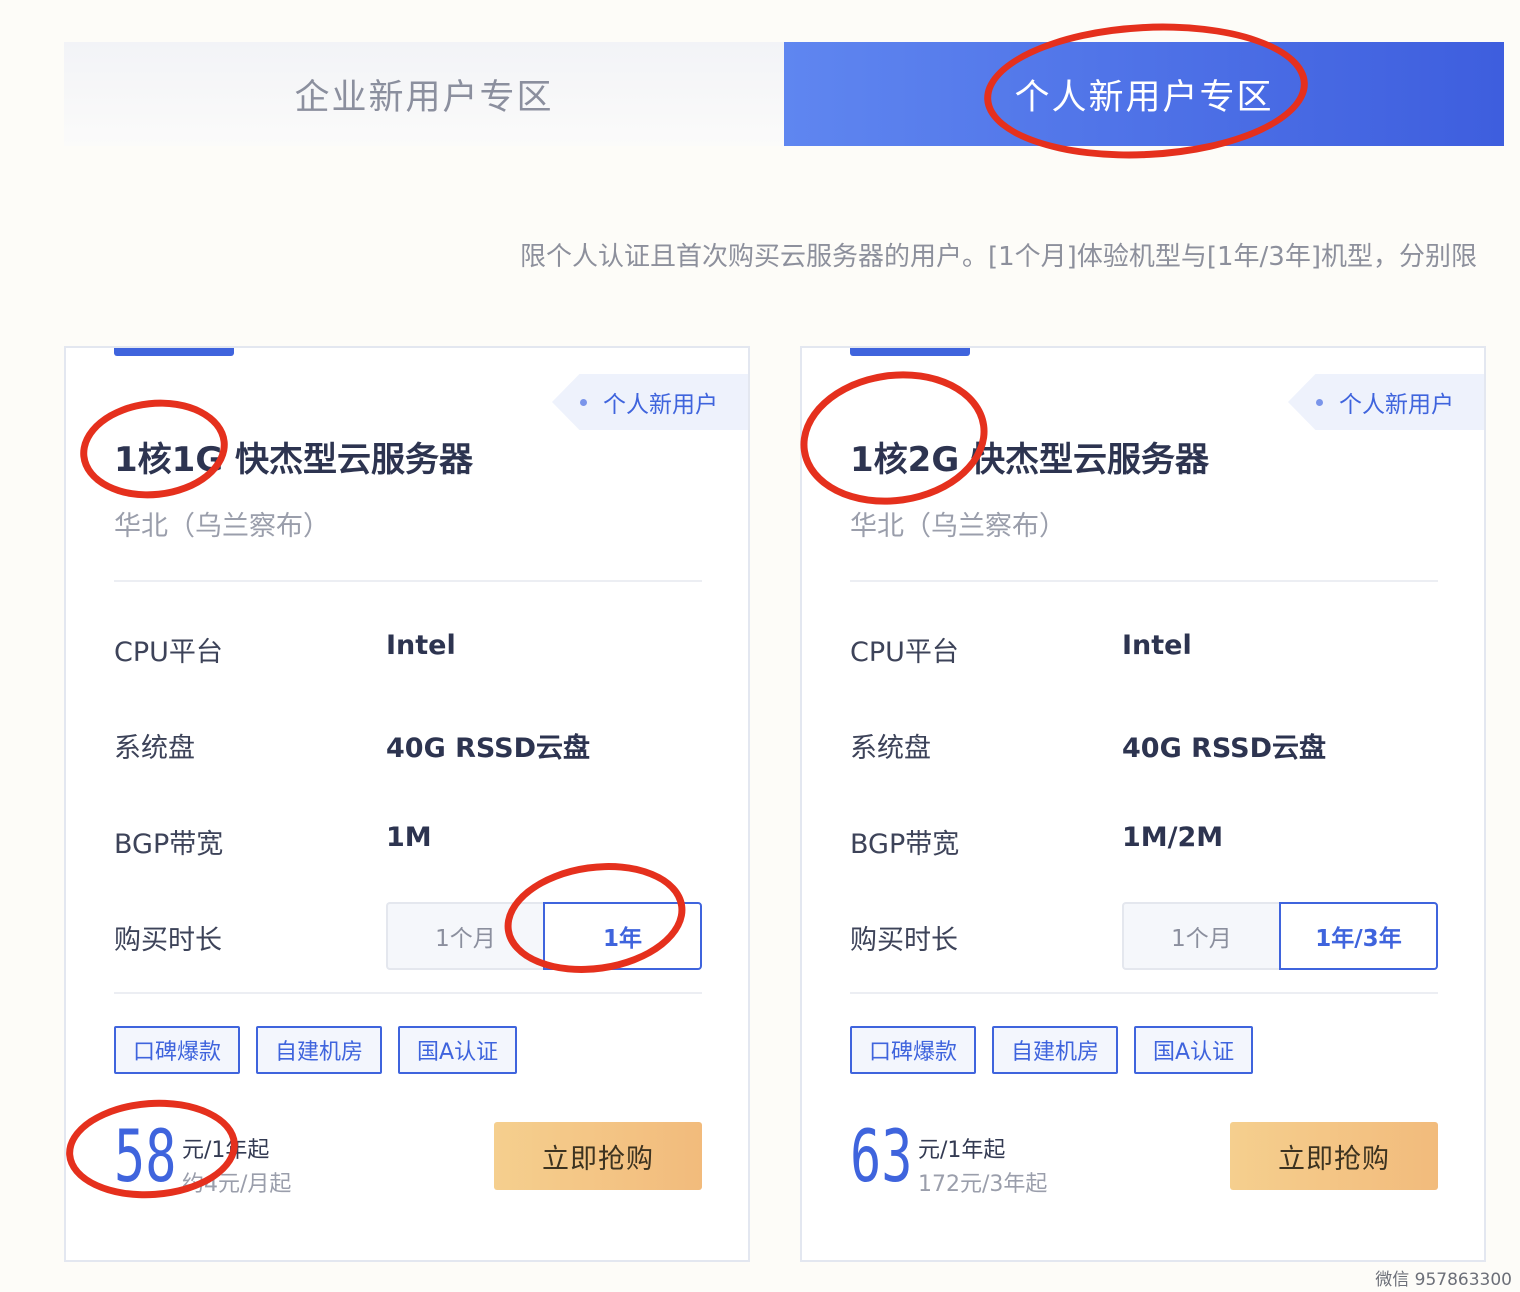  What do you see at coordinates (1358, 936) in the screenshot?
I see `duration-option-1-3year: 1年/3年` at bounding box center [1358, 936].